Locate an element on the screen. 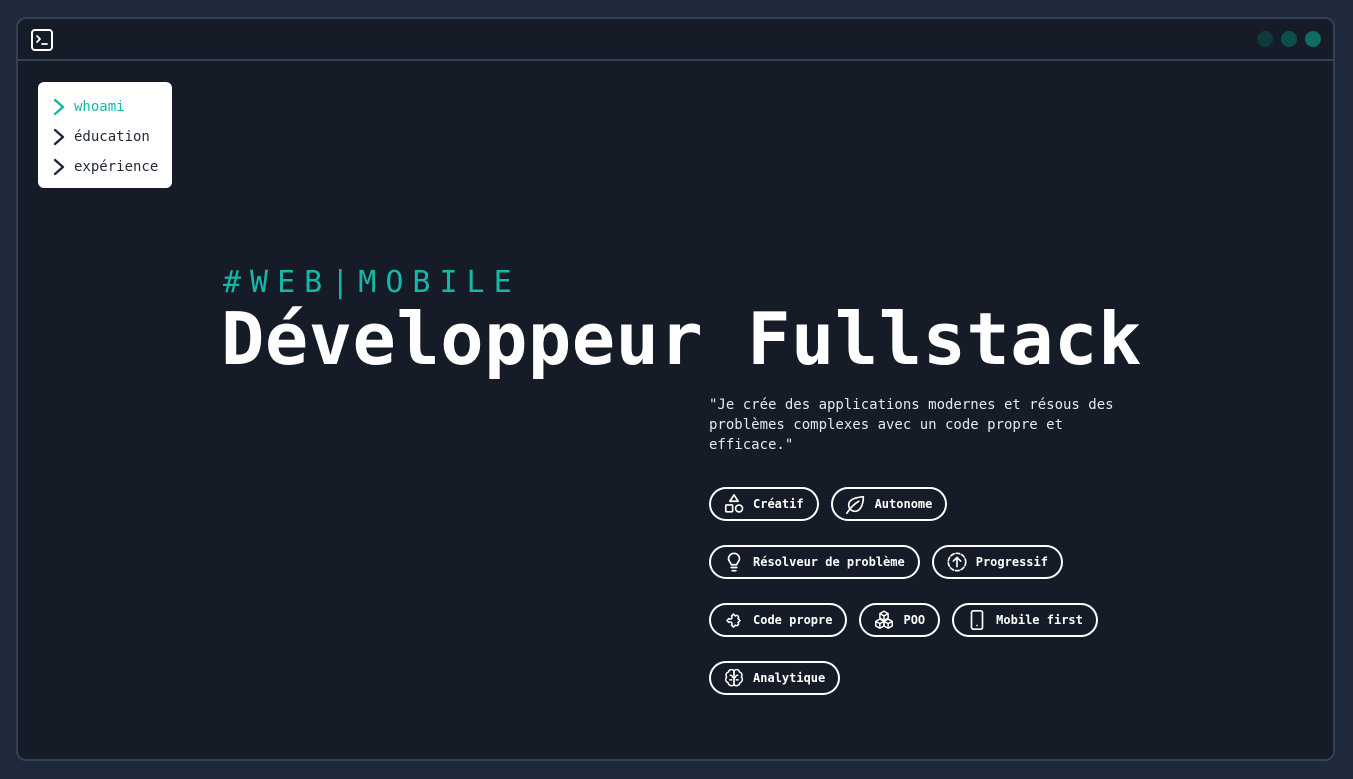  leaf-icon is located at coordinates (854, 504).